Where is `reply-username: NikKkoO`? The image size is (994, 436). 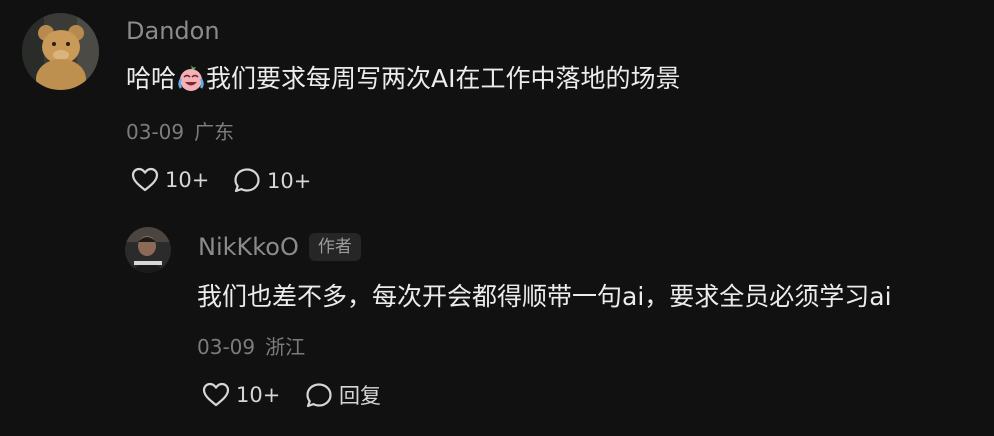
reply-username: NikKkoO is located at coordinates (248, 247).